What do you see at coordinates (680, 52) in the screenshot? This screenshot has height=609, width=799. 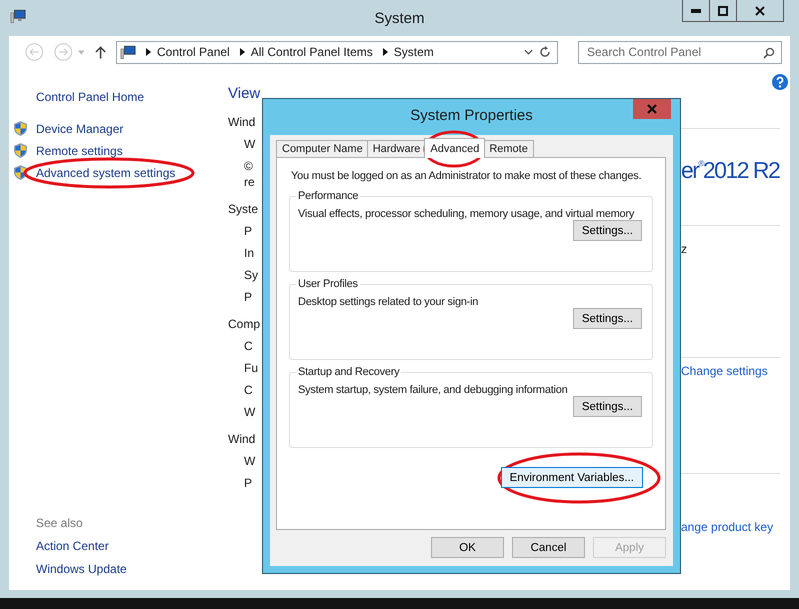 I see `search-field: Search Control Panel` at bounding box center [680, 52].